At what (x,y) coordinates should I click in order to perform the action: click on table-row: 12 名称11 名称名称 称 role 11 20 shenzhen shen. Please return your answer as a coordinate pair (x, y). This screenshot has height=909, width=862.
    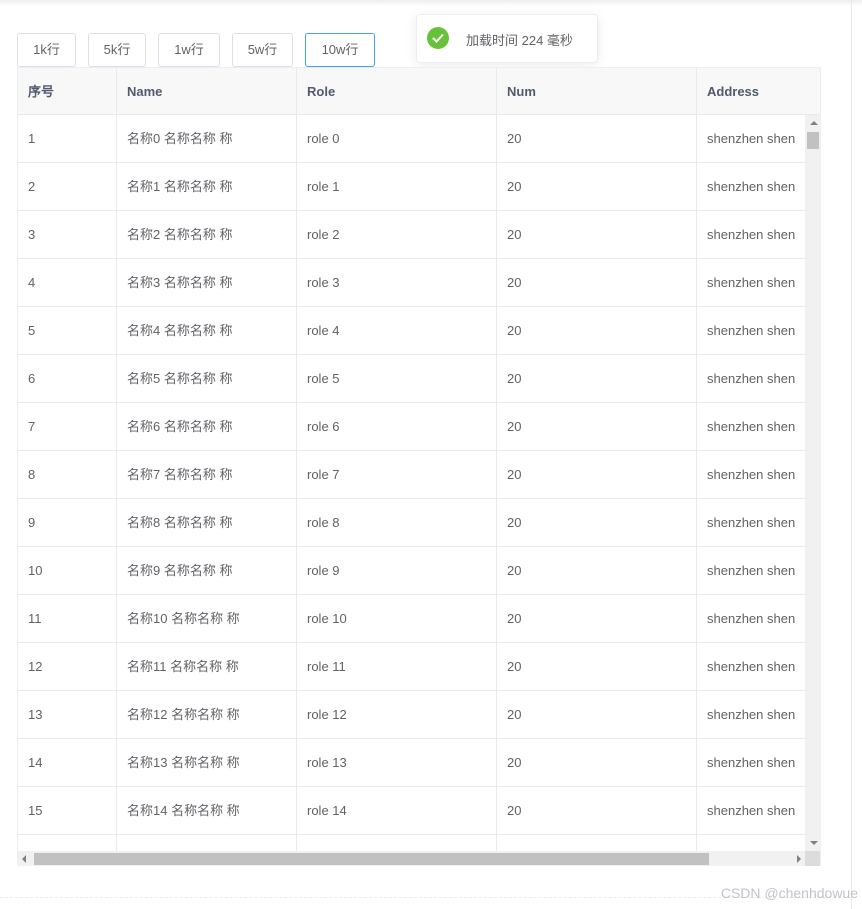
    Looking at the image, I should click on (411, 667).